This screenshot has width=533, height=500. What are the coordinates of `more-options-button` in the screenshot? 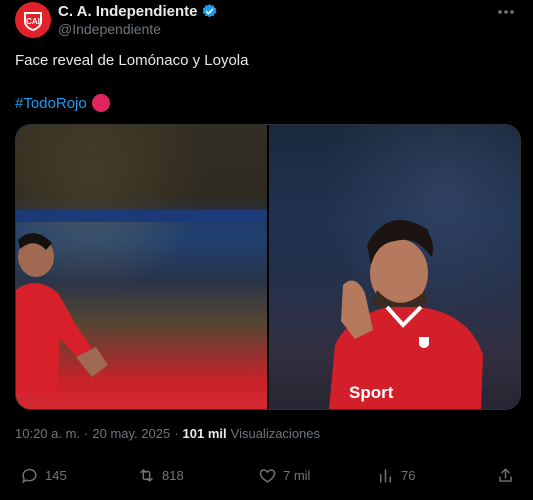 It's located at (506, 12).